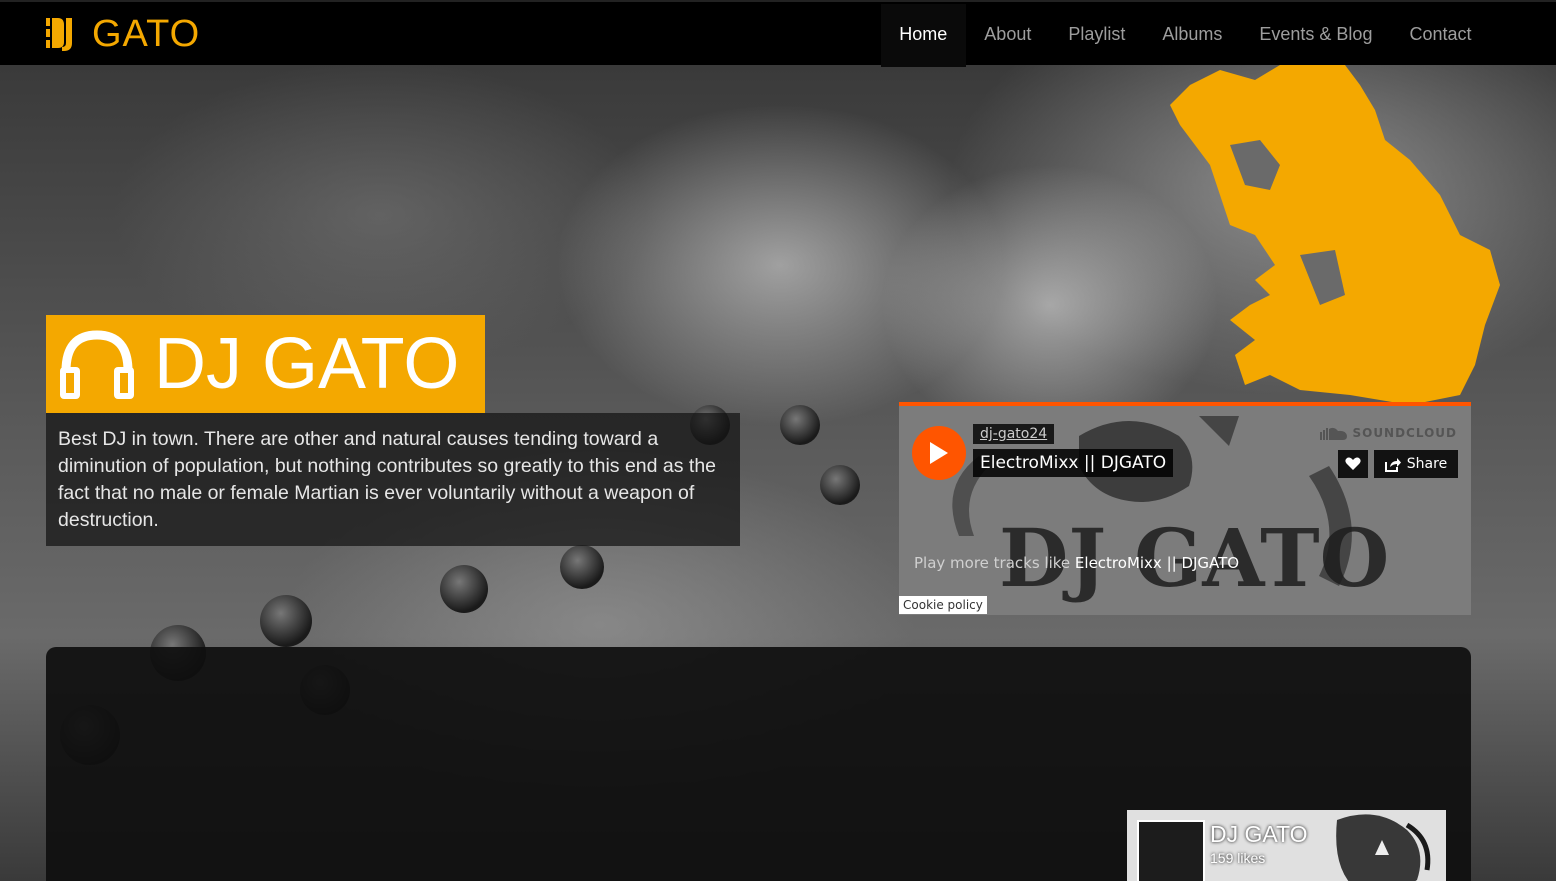 The width and height of the screenshot is (1556, 881). Describe the element at coordinates (1073, 463) in the screenshot. I see `soundcloud-track-title: ElectroMixx || DJGATO` at that location.